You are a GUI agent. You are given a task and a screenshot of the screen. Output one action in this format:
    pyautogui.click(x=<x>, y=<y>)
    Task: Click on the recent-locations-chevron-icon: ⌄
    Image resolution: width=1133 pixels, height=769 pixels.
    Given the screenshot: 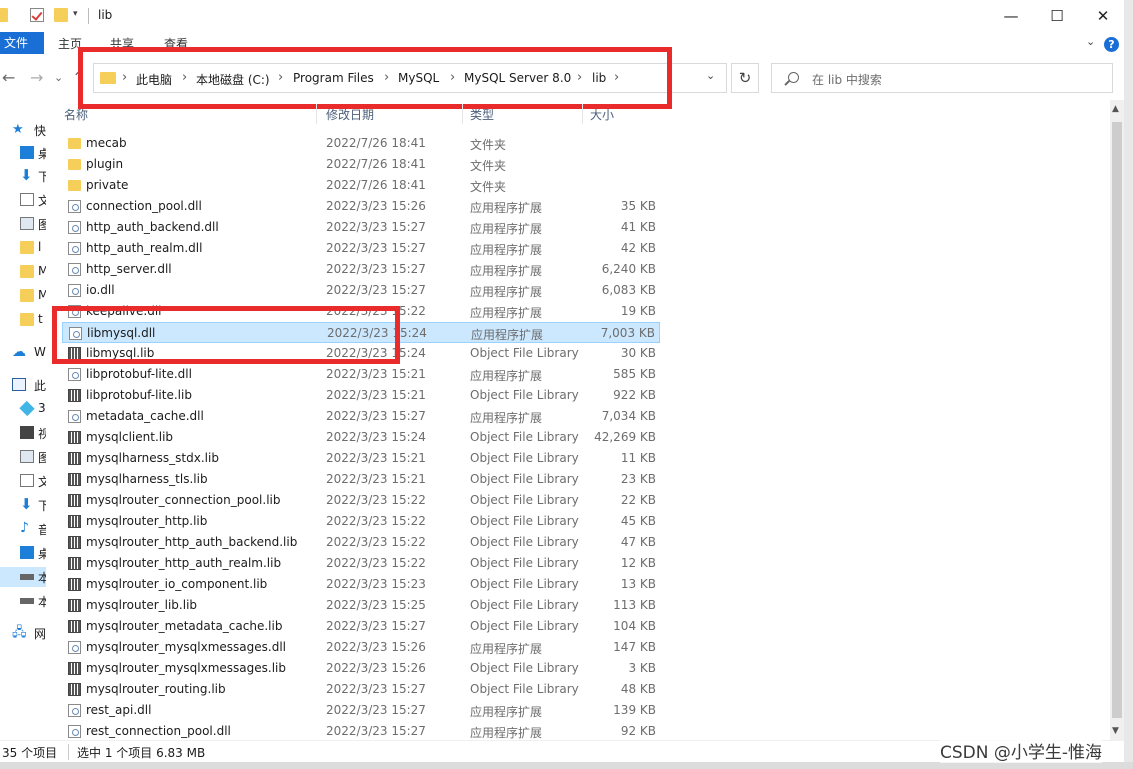 What is the action you would take?
    pyautogui.click(x=58, y=77)
    